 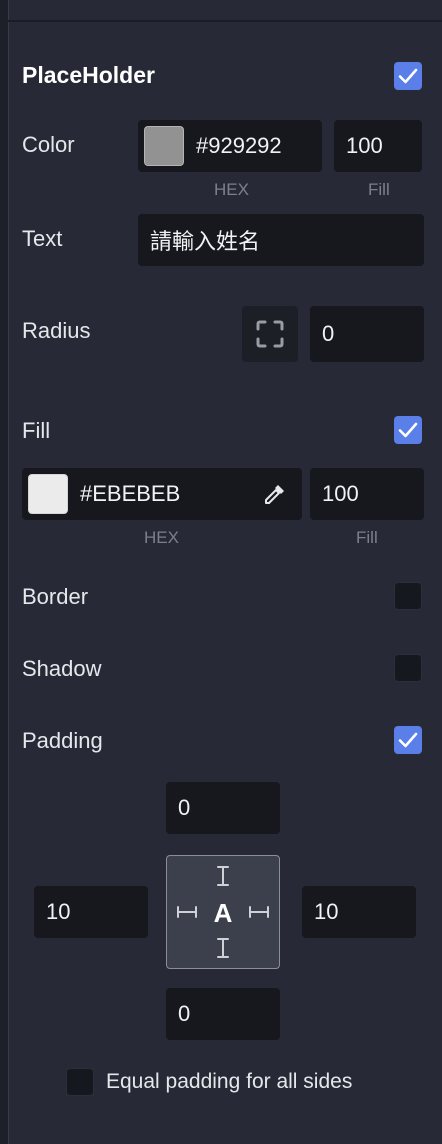 What do you see at coordinates (379, 189) in the screenshot?
I see `color-fill-caption: Fill` at bounding box center [379, 189].